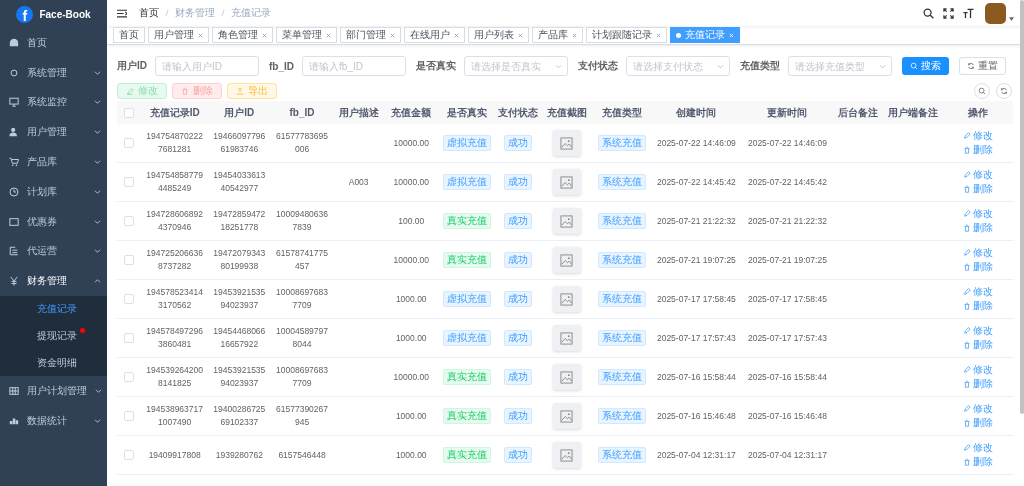 This screenshot has height=486, width=1024. Describe the element at coordinates (53, 420) in the screenshot. I see `sidebar-item: 数据统计` at that location.